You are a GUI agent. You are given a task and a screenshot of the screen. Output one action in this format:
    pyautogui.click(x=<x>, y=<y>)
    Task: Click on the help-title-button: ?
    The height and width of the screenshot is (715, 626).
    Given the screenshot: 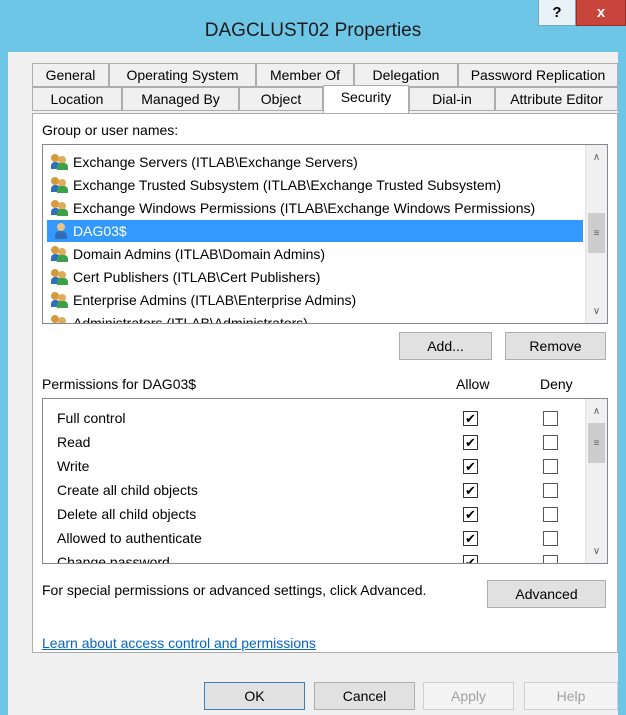 What is the action you would take?
    pyautogui.click(x=557, y=13)
    